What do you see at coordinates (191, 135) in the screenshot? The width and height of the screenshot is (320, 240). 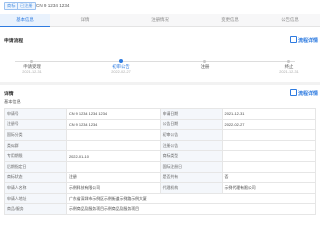 I see `row-label: 初审公告` at bounding box center [191, 135].